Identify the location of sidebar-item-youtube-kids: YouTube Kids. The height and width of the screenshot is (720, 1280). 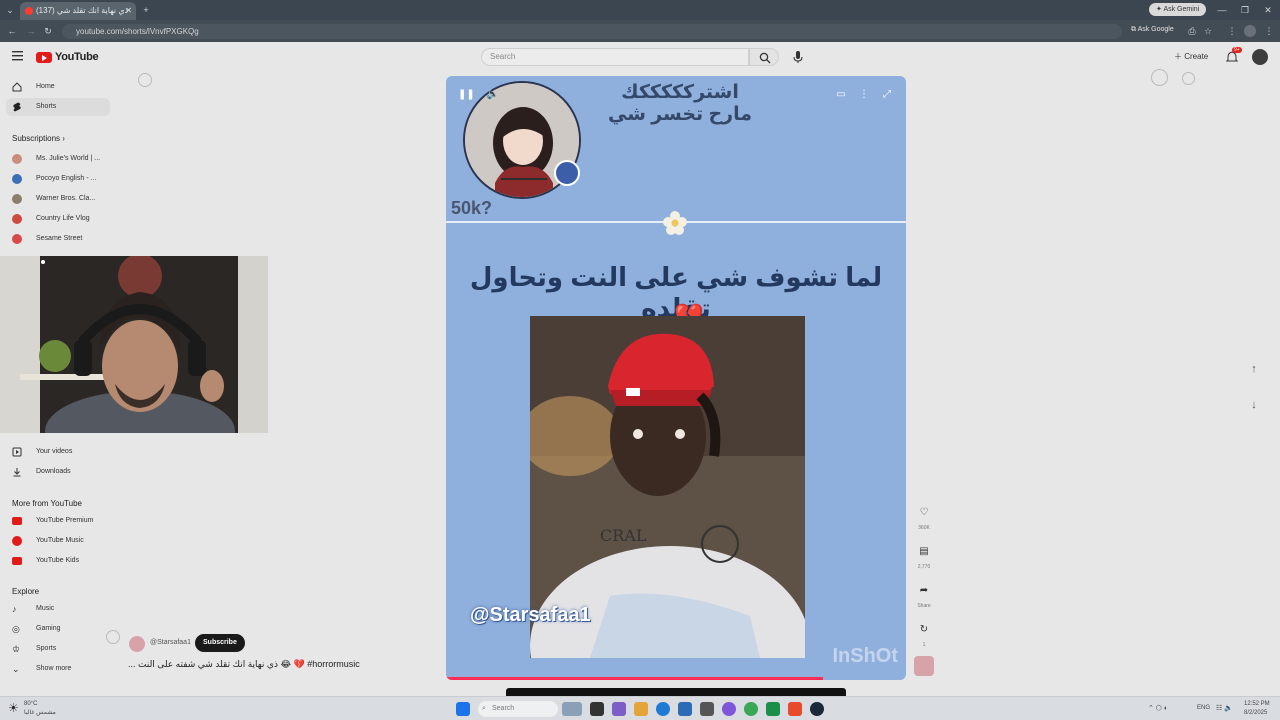
(58, 561).